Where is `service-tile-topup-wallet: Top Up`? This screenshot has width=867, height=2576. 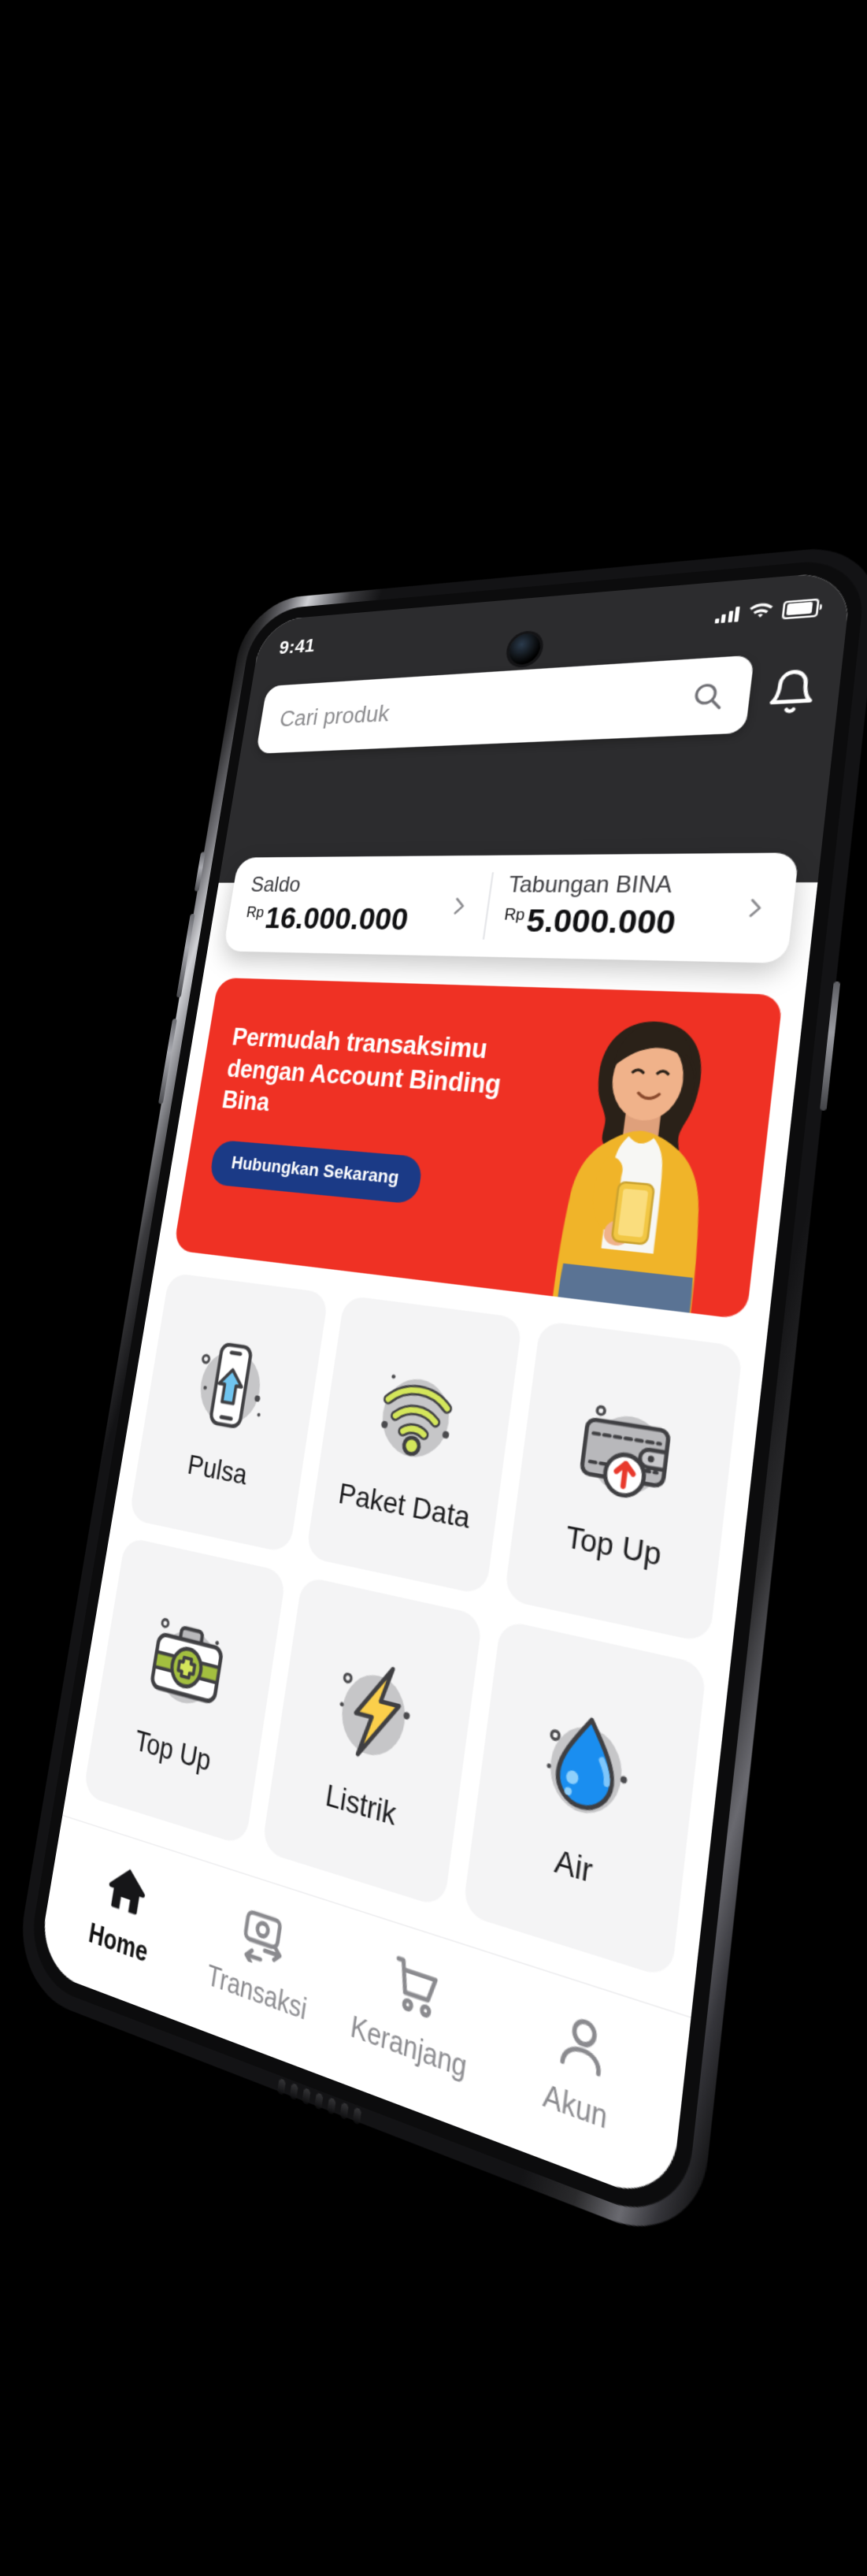 service-tile-topup-wallet: Top Up is located at coordinates (623, 1482).